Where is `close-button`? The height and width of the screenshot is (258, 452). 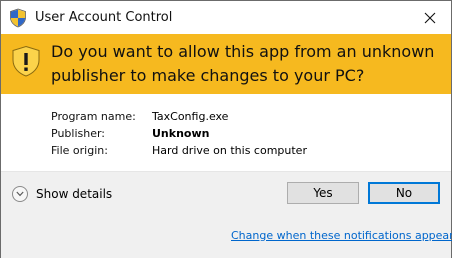 close-button is located at coordinates (430, 17).